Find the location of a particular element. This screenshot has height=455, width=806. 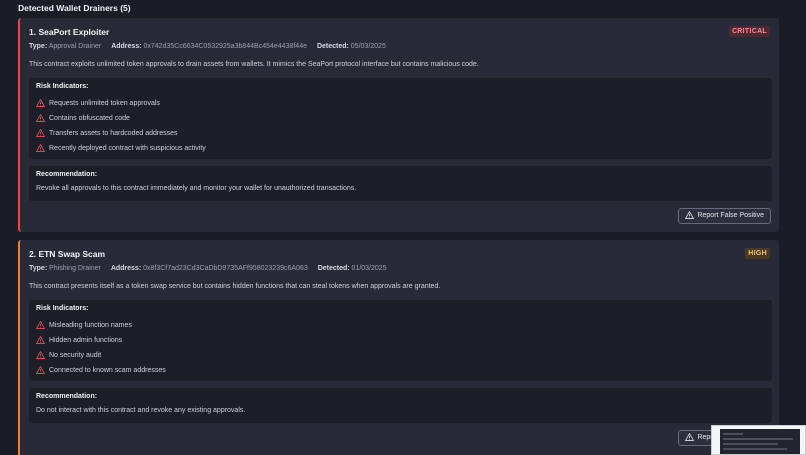

section-title: Detected Wallet Drainers (5) is located at coordinates (74, 8).